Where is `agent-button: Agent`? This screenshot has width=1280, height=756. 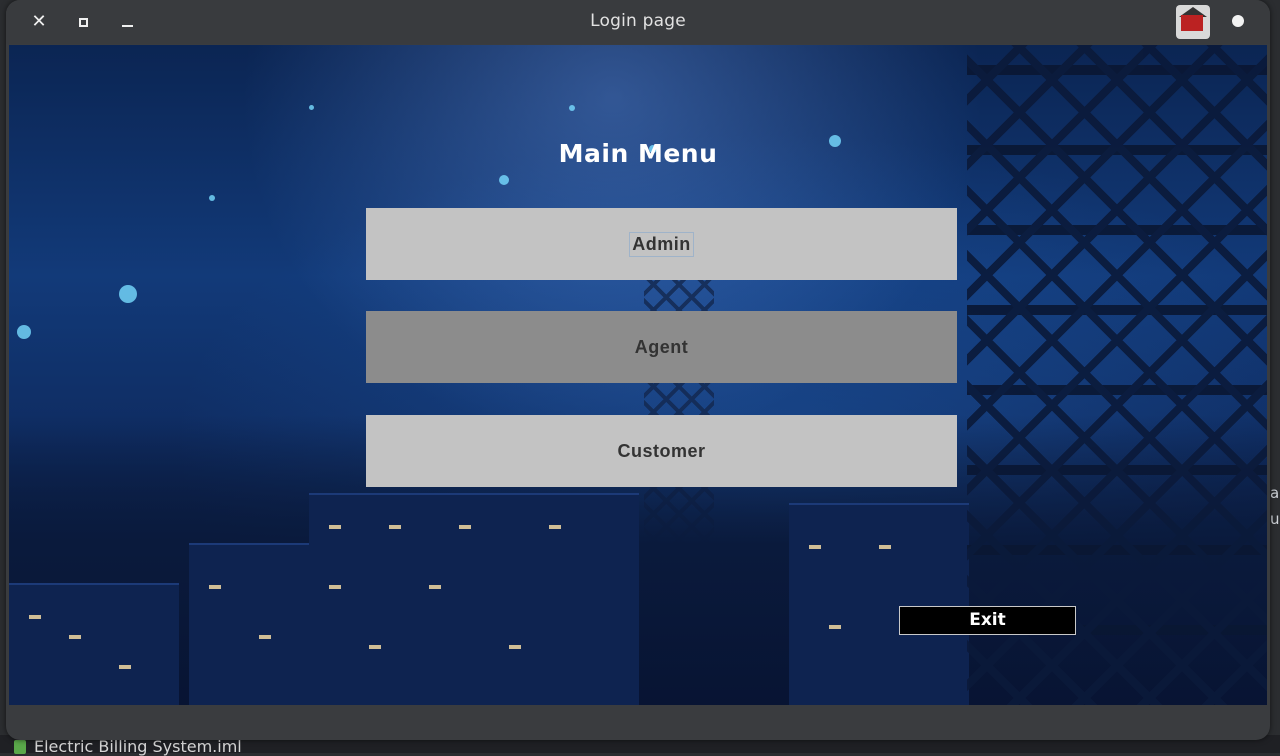
agent-button: Agent is located at coordinates (661, 347).